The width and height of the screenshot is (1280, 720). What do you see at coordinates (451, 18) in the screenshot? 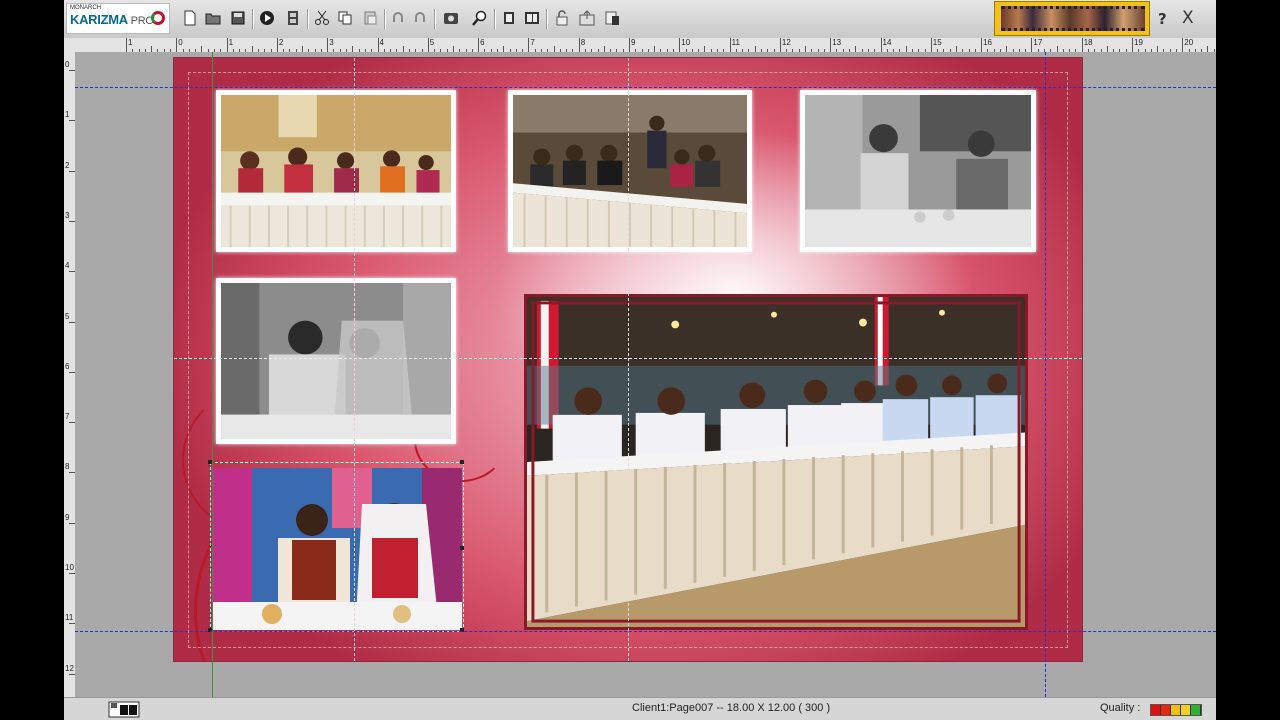
I see `screenshot-icon` at bounding box center [451, 18].